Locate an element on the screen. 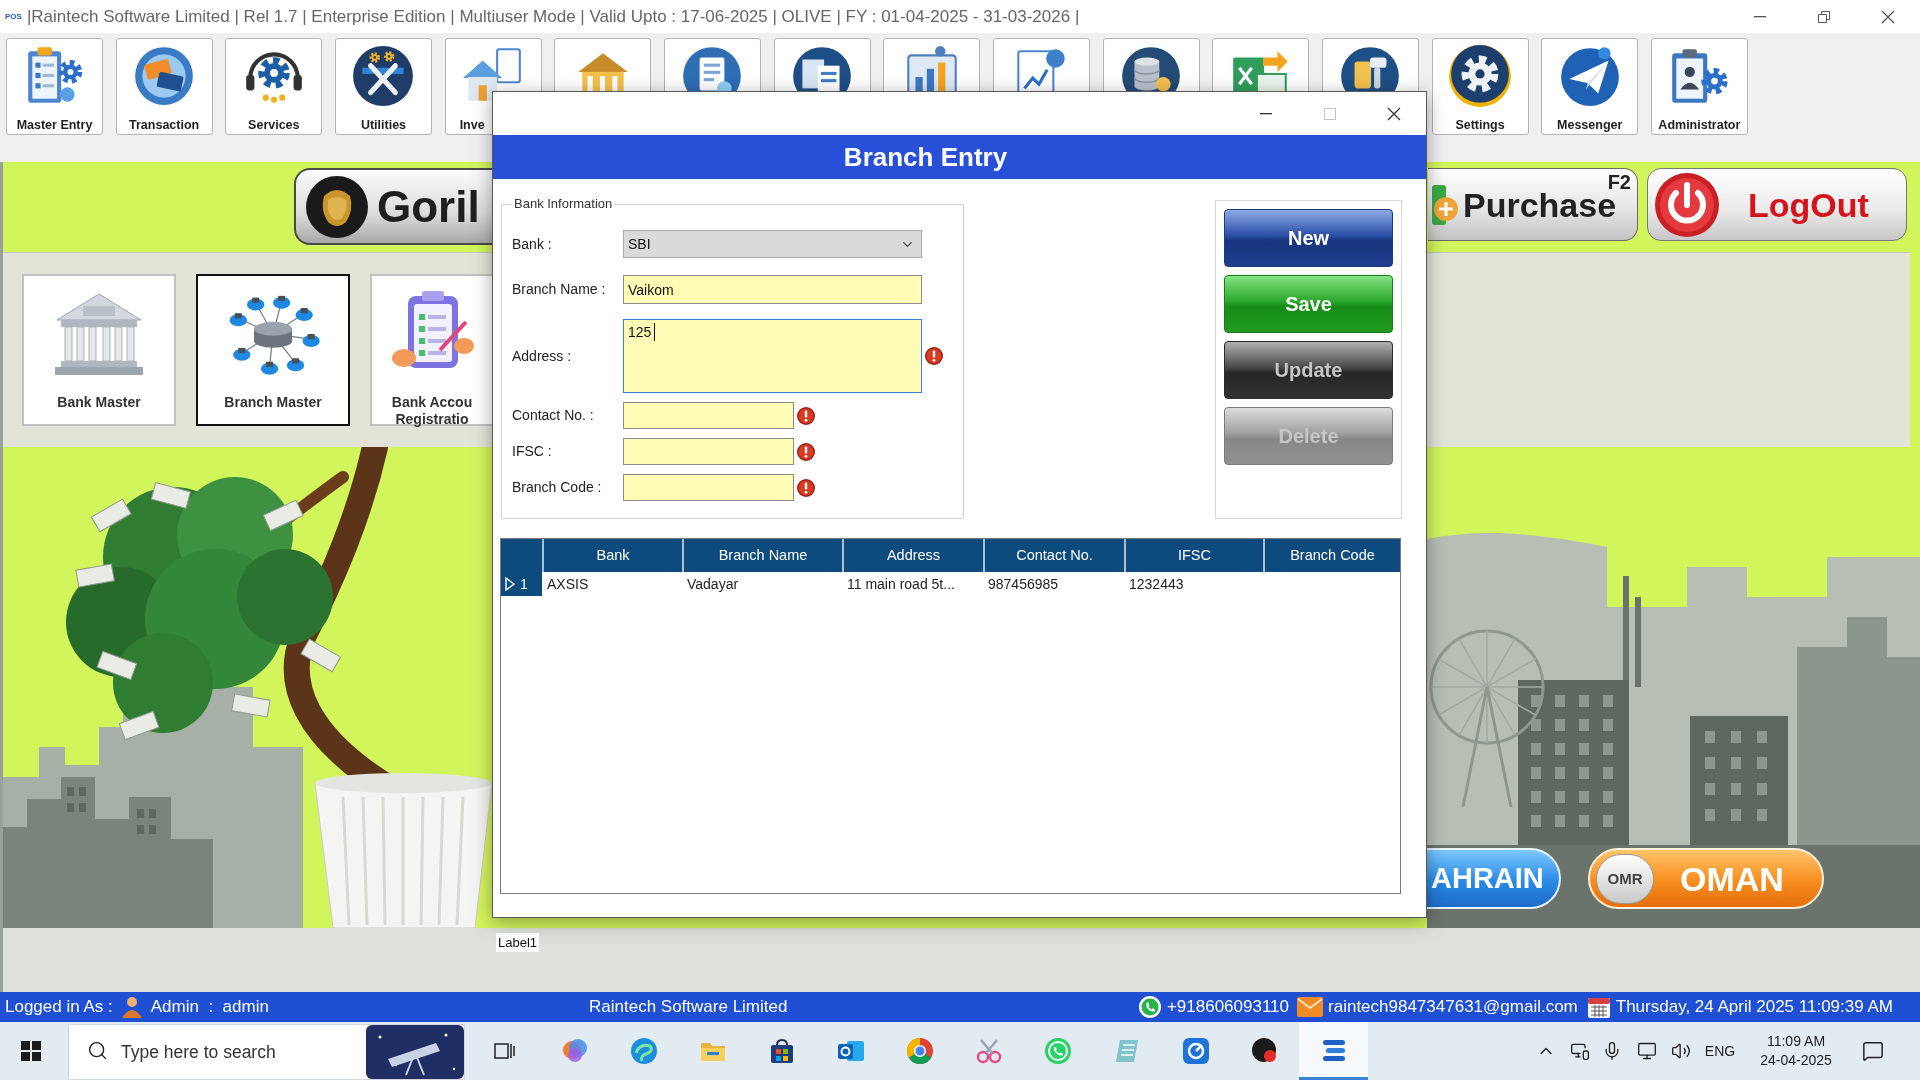 The image size is (1920, 1080). user-name: Admin : admin is located at coordinates (209, 1007).